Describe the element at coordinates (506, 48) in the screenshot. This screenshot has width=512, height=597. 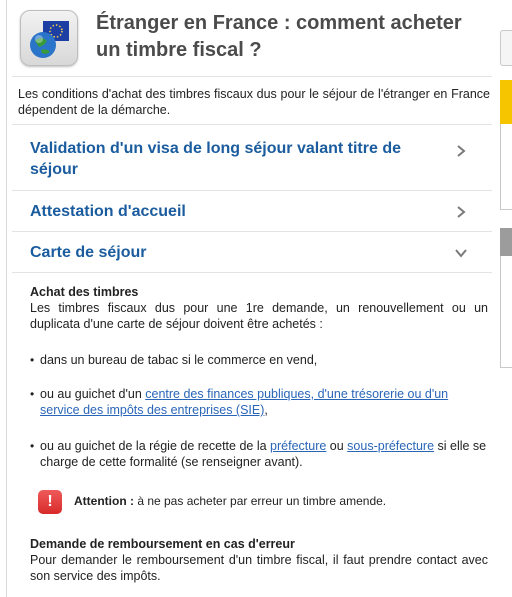
I see `sidebar-button` at that location.